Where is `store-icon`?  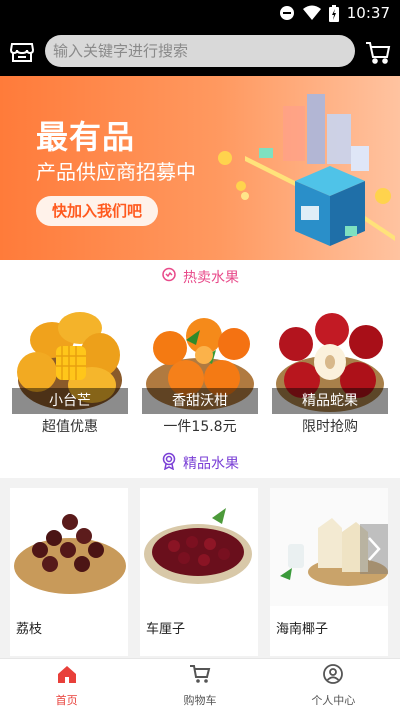 store-icon is located at coordinates (22, 52).